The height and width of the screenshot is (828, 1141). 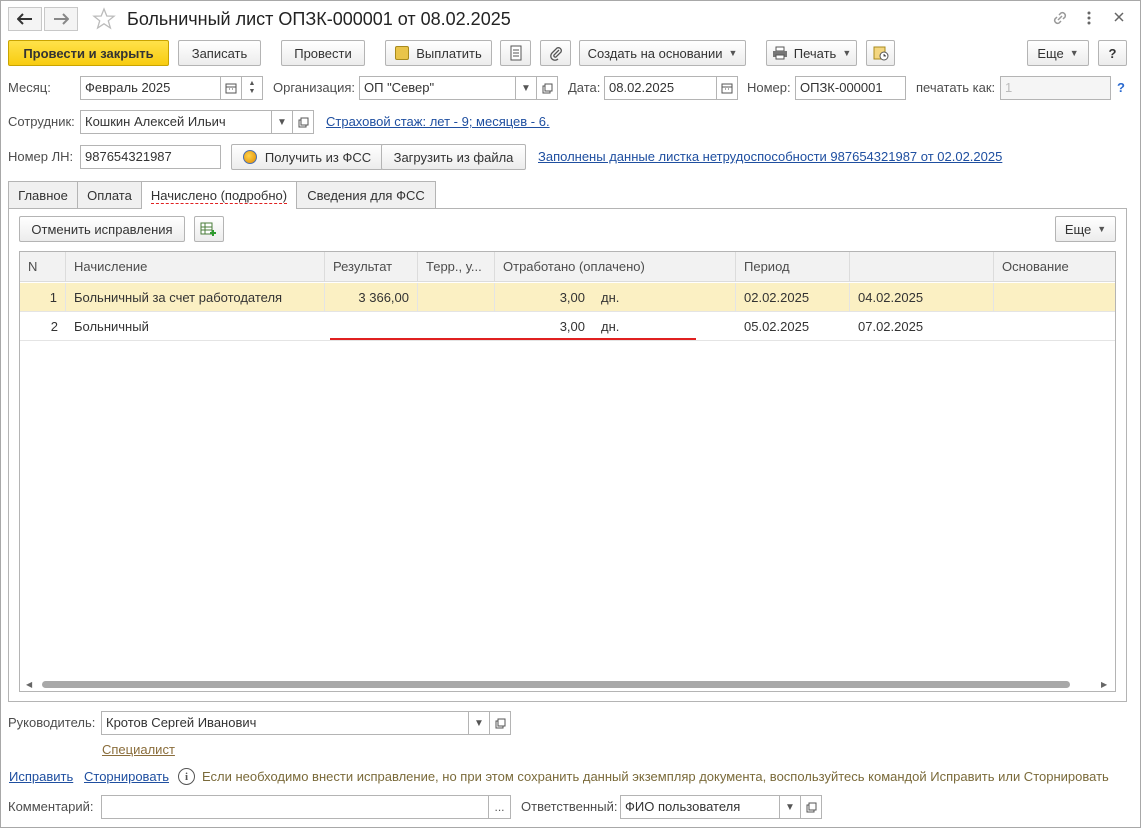 I want to click on head-field: Кротов Сергей Иванович, so click(x=285, y=723).